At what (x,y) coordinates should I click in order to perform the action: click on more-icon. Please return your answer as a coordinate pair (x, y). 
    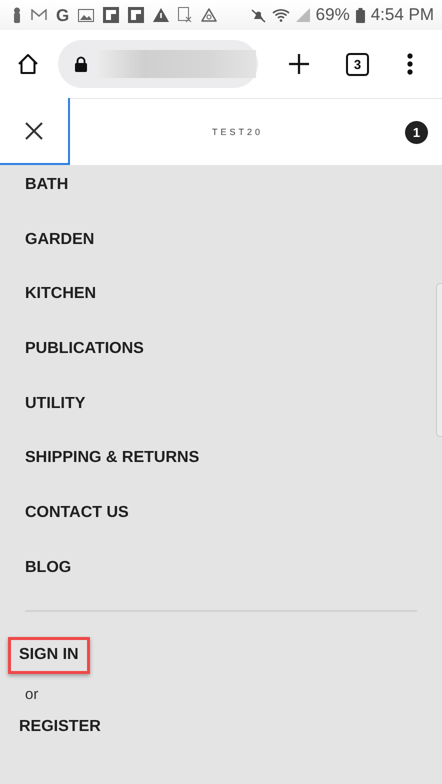
    Looking at the image, I should click on (410, 64).